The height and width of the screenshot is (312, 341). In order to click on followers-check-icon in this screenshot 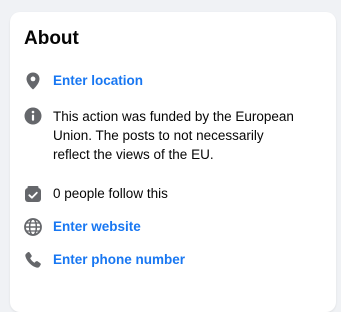, I will do `click(33, 194)`.